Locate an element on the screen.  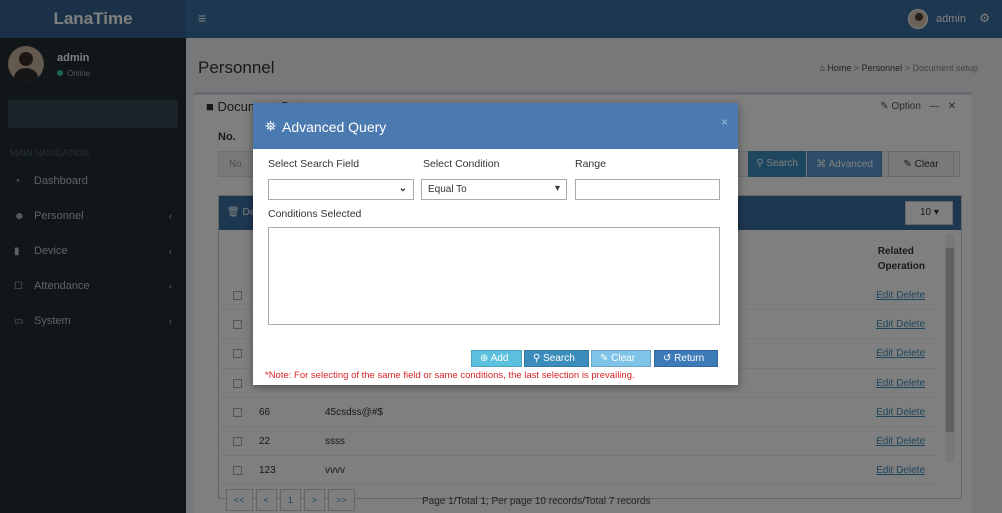
undo-icon: ↺ is located at coordinates (667, 358).